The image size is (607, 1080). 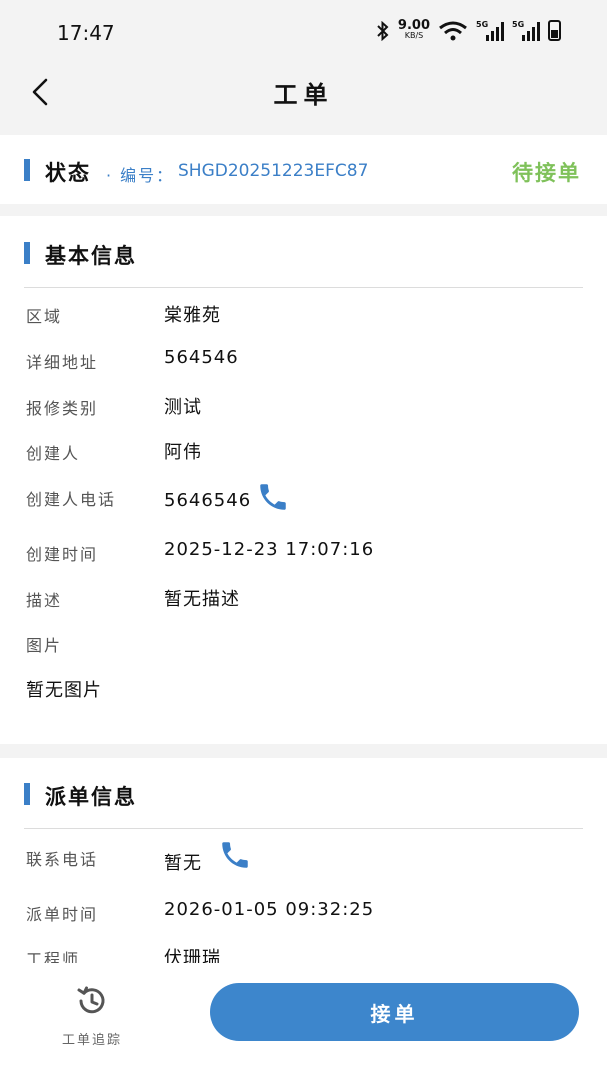 What do you see at coordinates (273, 171) in the screenshot?
I see `order-number: SHGD20251223EFC87` at bounding box center [273, 171].